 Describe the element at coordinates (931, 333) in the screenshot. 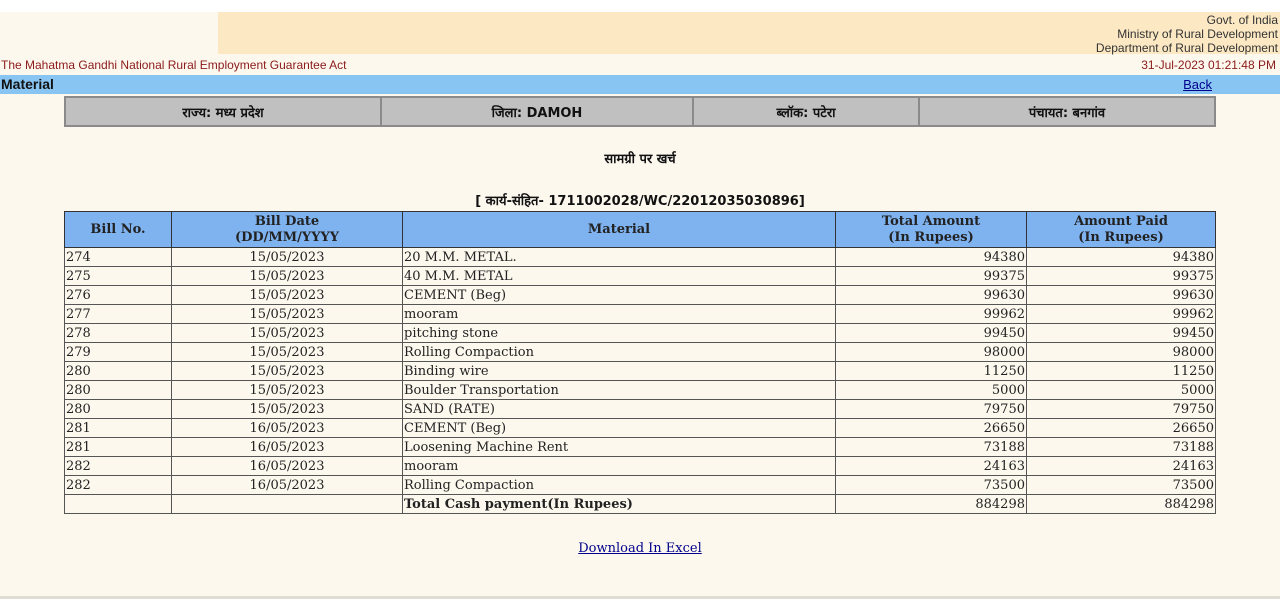

I see `total-amount-cell: 99450` at that location.